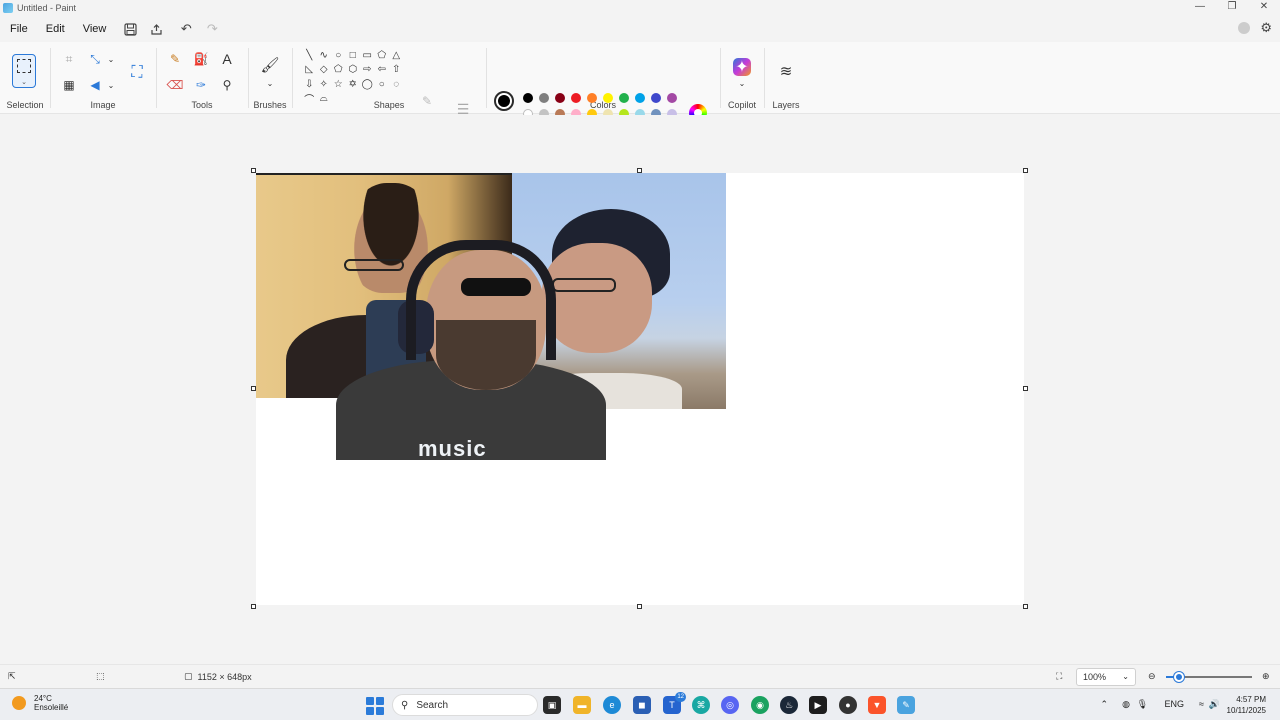 The width and height of the screenshot is (1280, 720). I want to click on discord-icon: ◎, so click(730, 705).